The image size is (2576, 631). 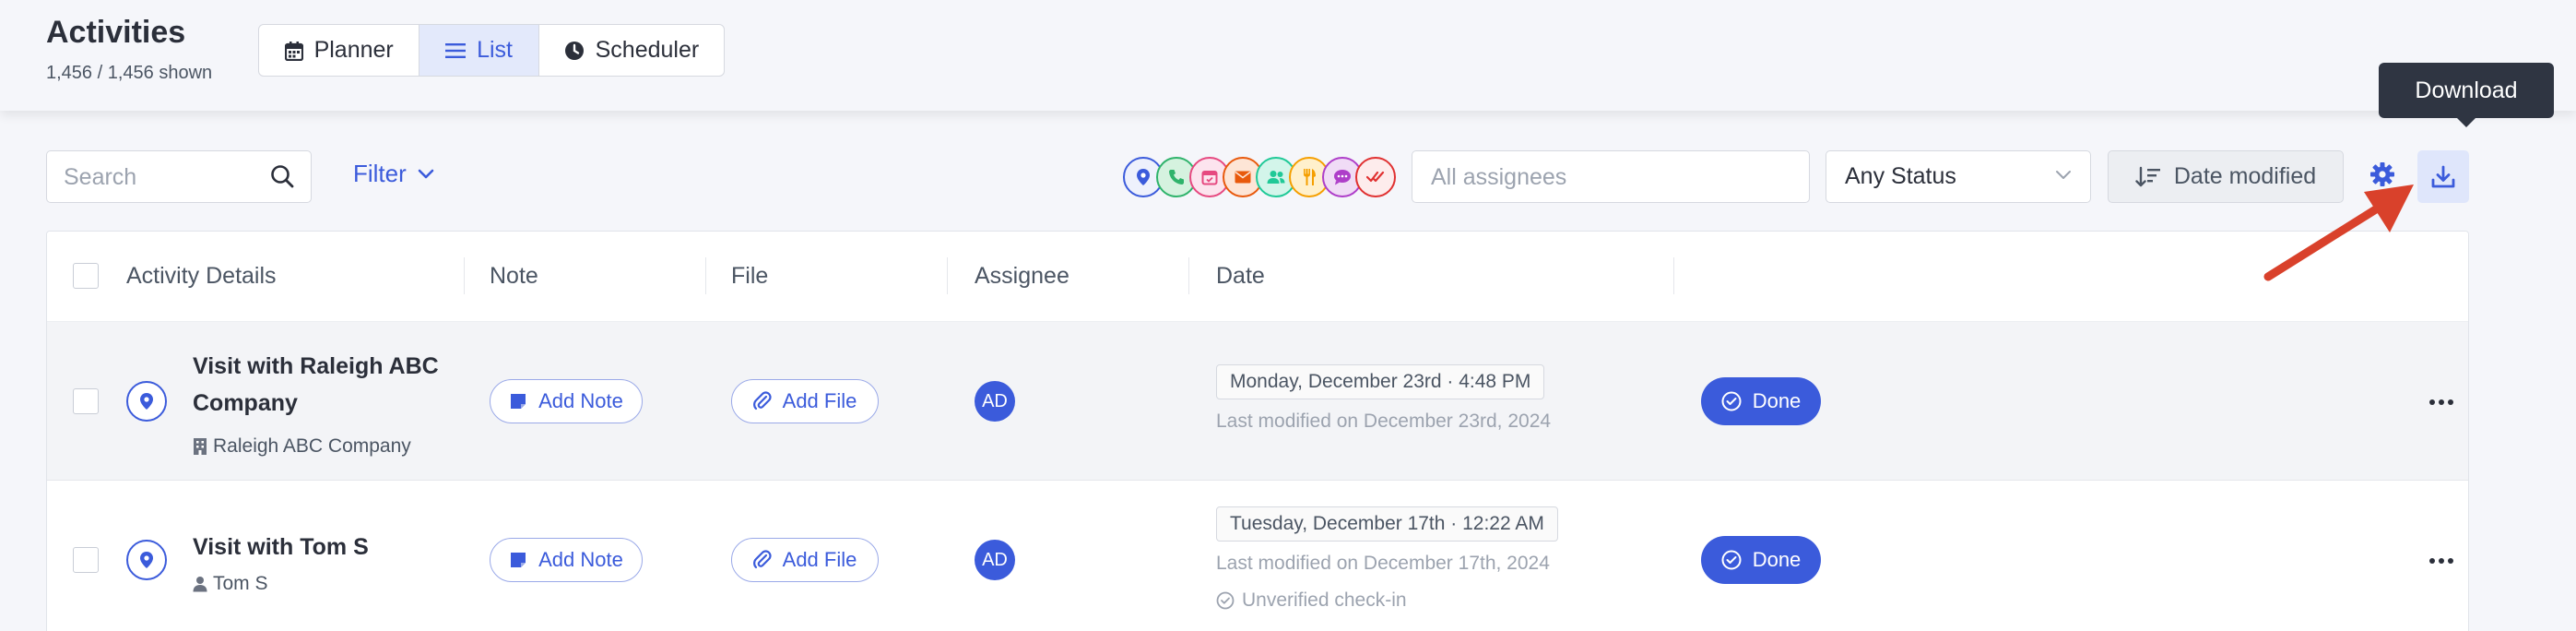 I want to click on status-select-value: Any Status, so click(x=1900, y=176).